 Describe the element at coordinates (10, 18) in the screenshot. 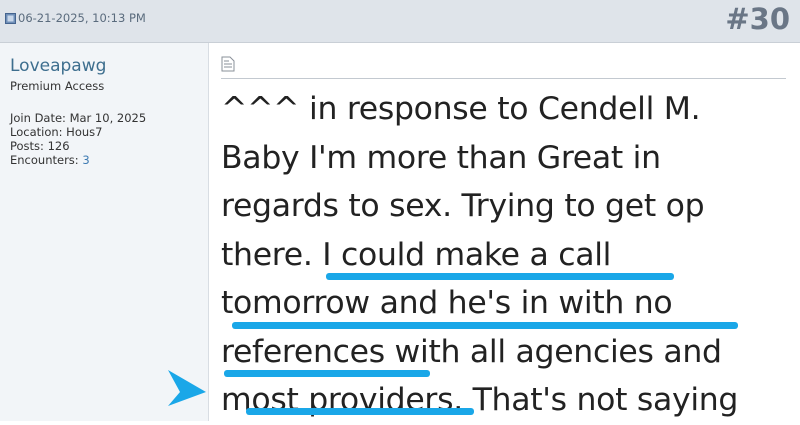

I see `post-status-icon` at that location.